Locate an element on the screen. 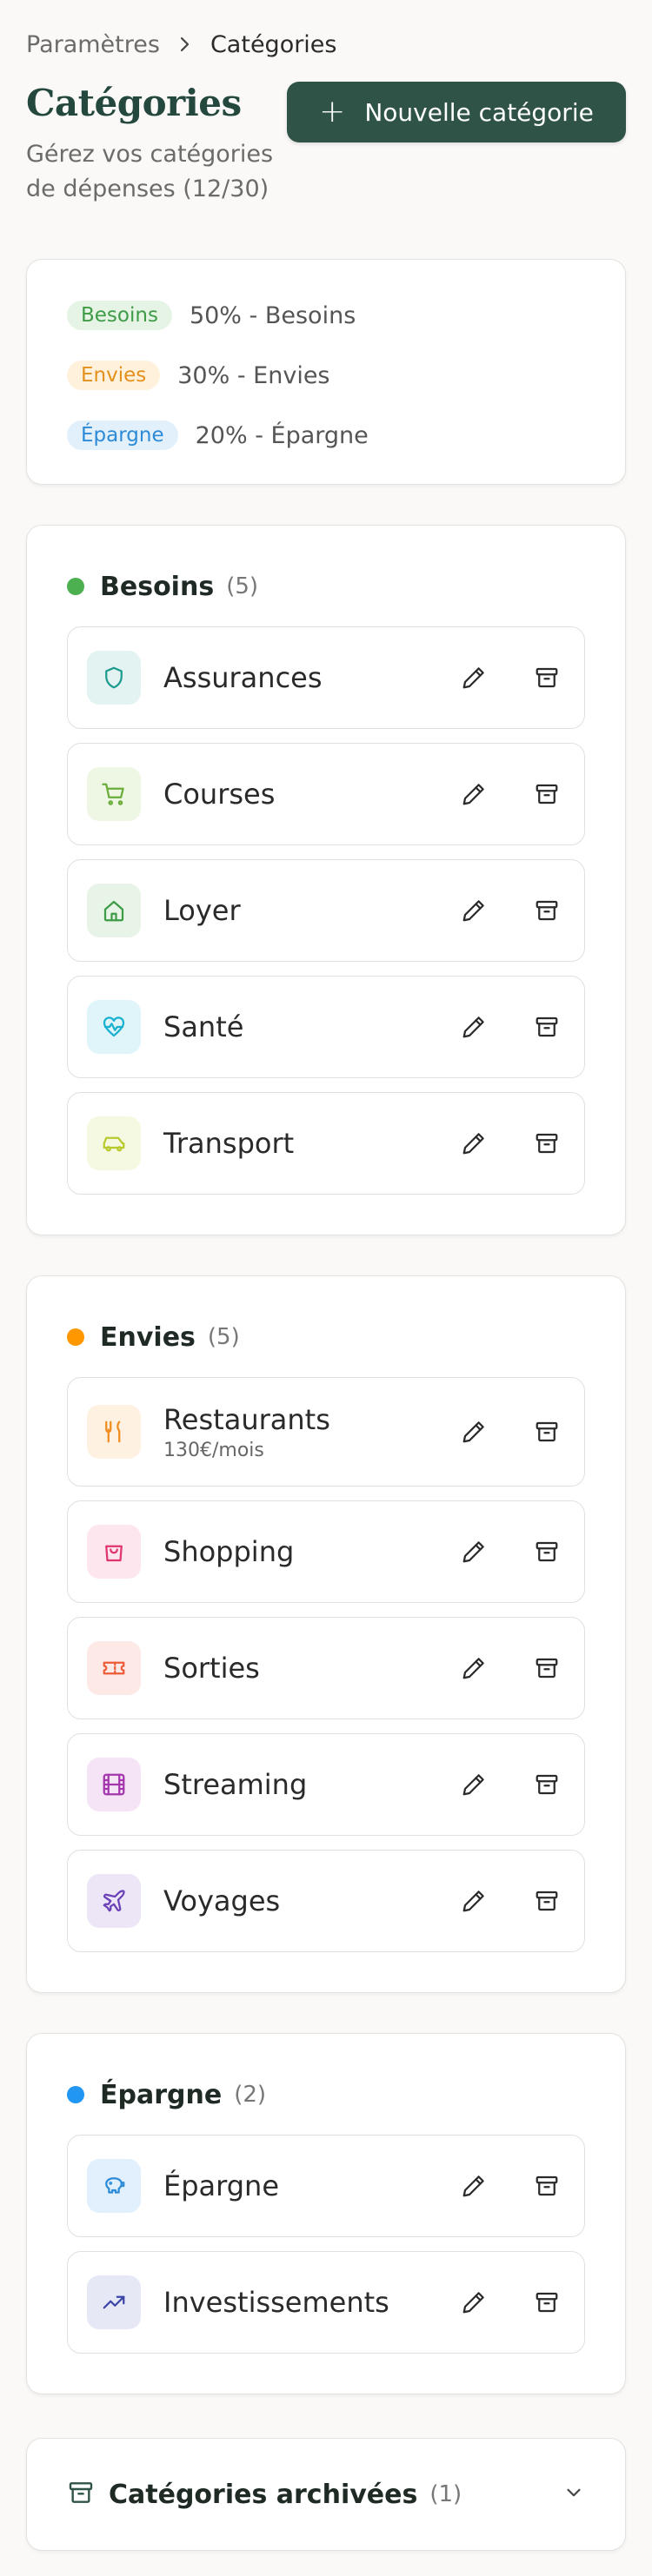 Image resolution: width=652 pixels, height=2576 pixels. category-name: Loyer is located at coordinates (202, 910).